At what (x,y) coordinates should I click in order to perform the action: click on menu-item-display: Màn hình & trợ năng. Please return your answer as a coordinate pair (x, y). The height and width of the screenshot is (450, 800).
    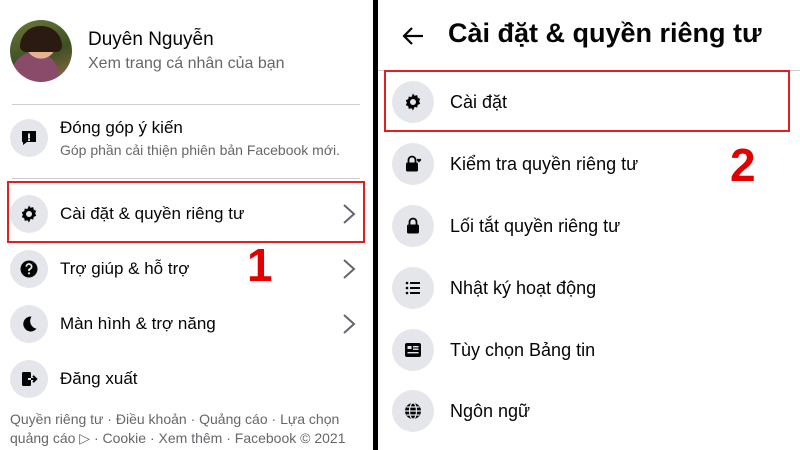
    Looking at the image, I should click on (186, 324).